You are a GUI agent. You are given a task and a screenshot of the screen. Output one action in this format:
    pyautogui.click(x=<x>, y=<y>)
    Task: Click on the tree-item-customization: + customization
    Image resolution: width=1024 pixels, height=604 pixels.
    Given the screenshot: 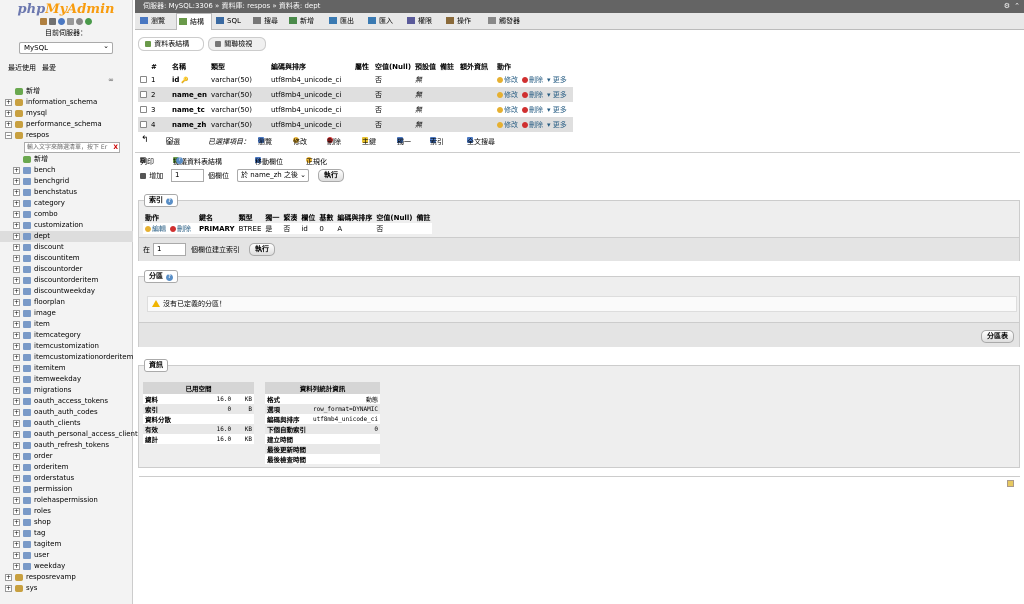 What is the action you would take?
    pyautogui.click(x=66, y=225)
    